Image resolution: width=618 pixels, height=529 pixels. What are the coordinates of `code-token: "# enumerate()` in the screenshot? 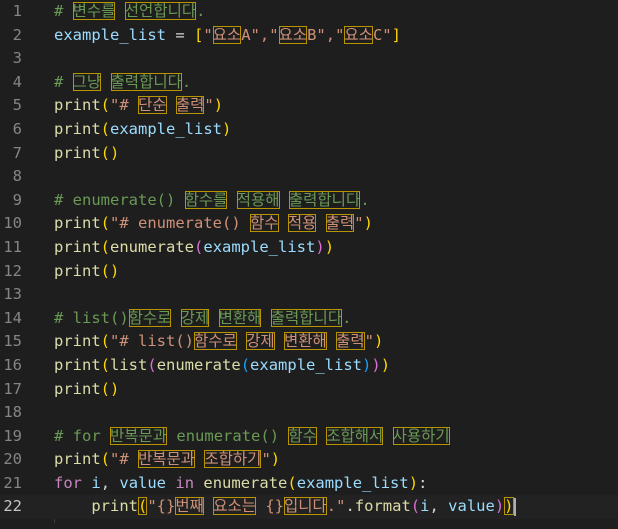 It's located at (180, 223).